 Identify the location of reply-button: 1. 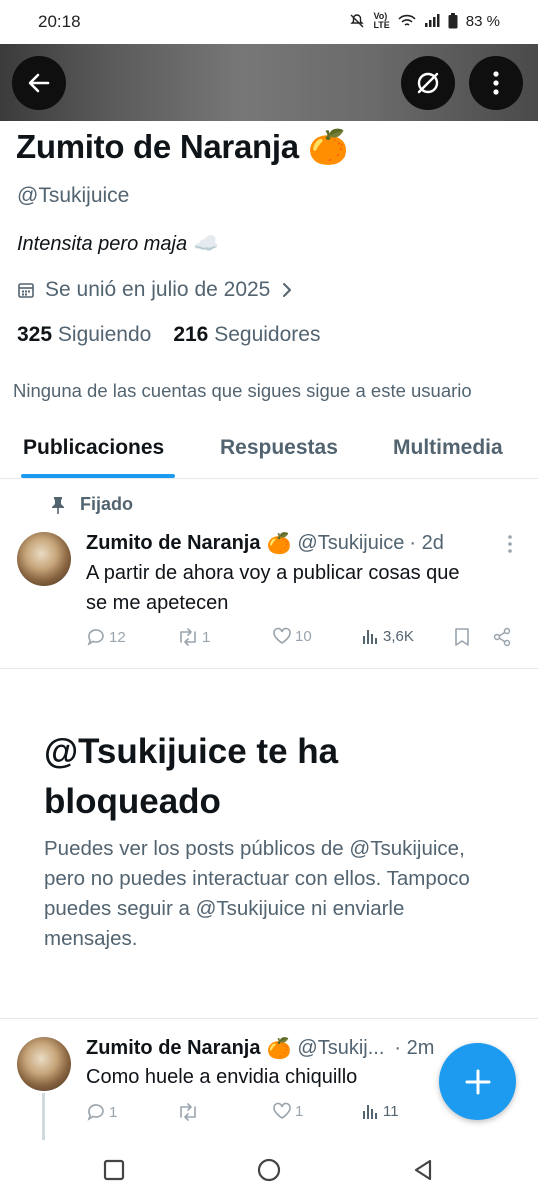
(101, 1112).